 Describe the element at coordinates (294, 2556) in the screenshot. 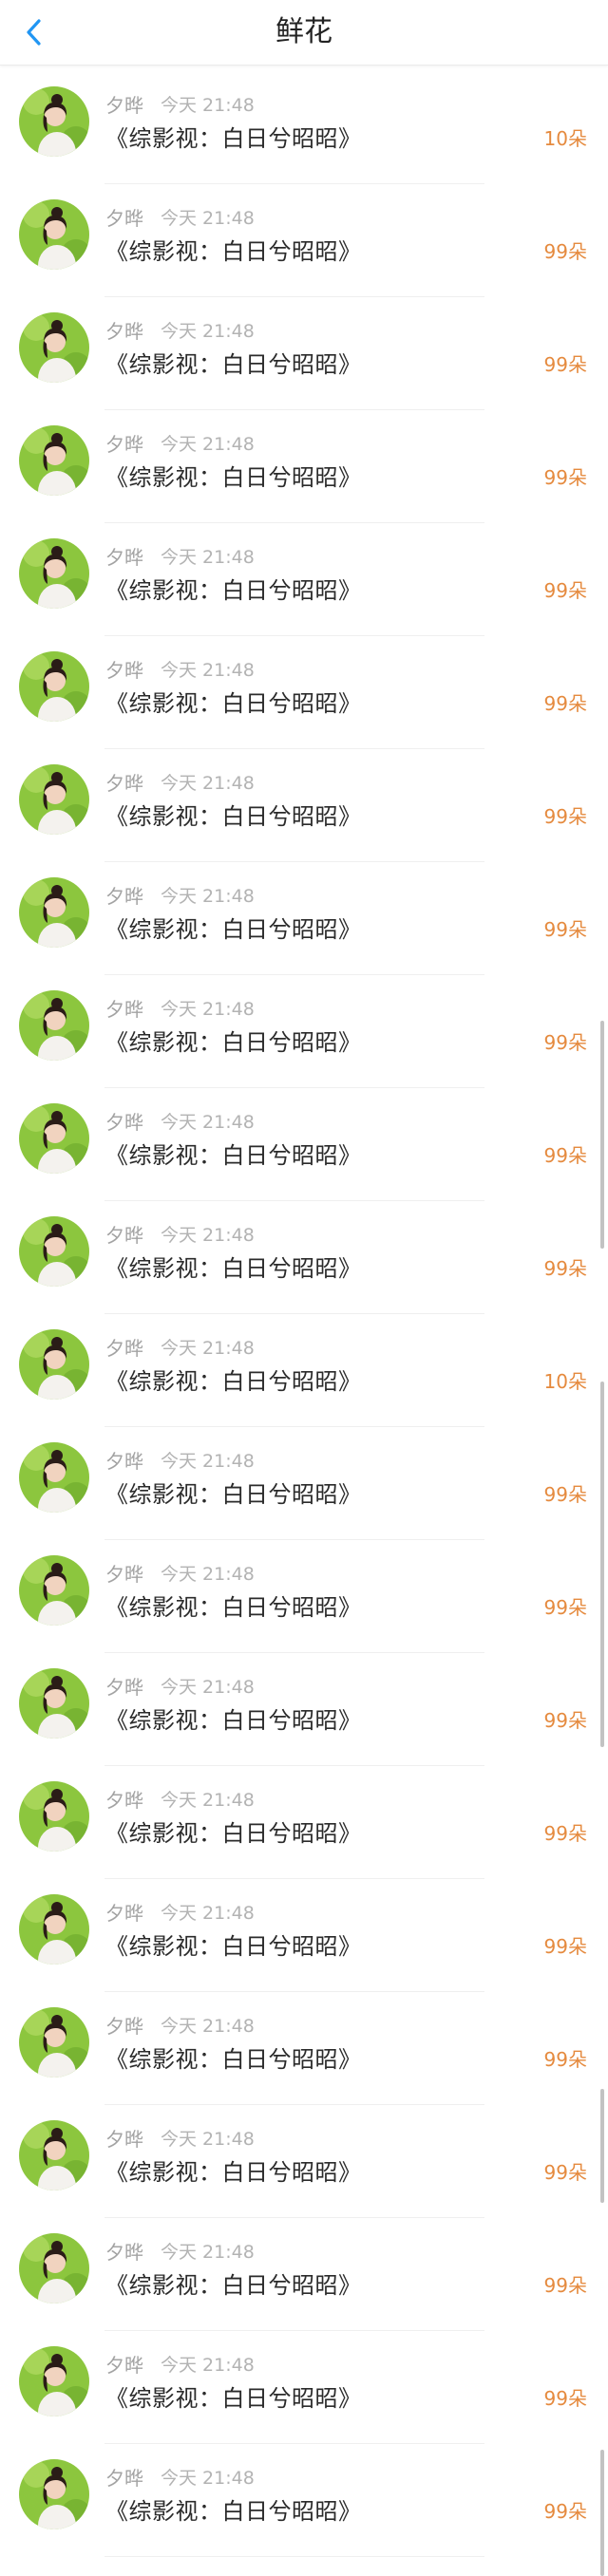

I see `row-divider` at that location.